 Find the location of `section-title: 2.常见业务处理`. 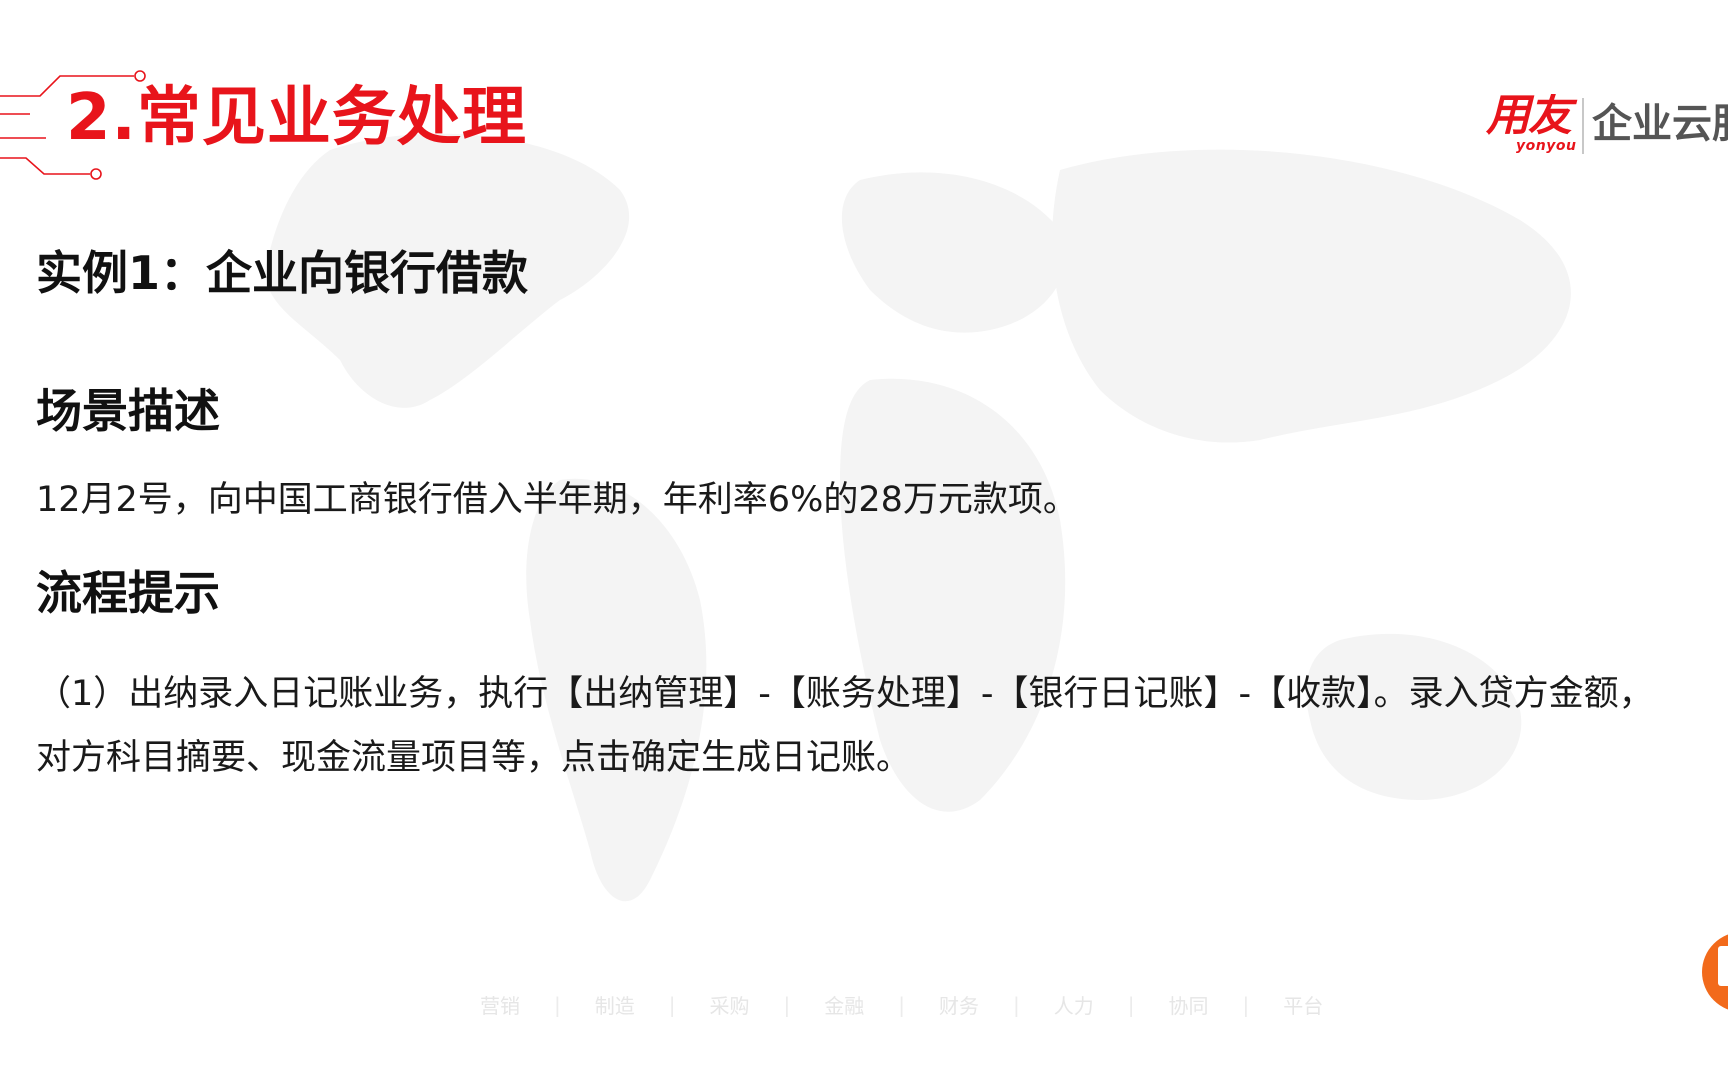

section-title: 2.常见业务处理 is located at coordinates (296, 118).